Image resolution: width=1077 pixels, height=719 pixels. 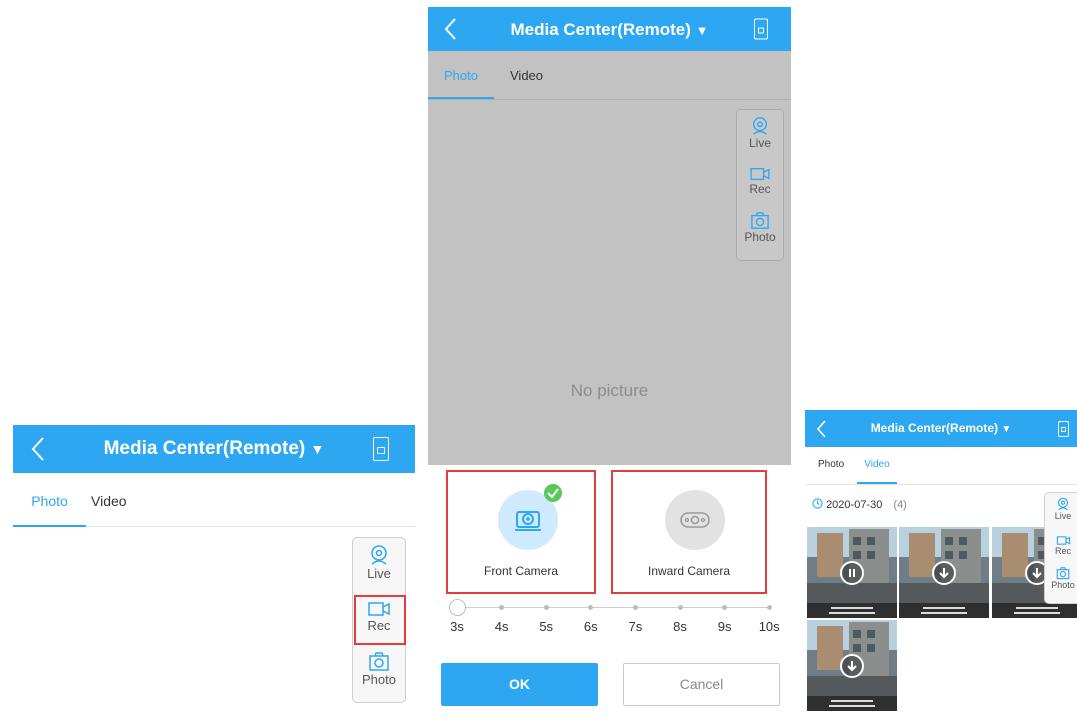 What do you see at coordinates (591, 626) in the screenshot?
I see `duration-option: 6s` at bounding box center [591, 626].